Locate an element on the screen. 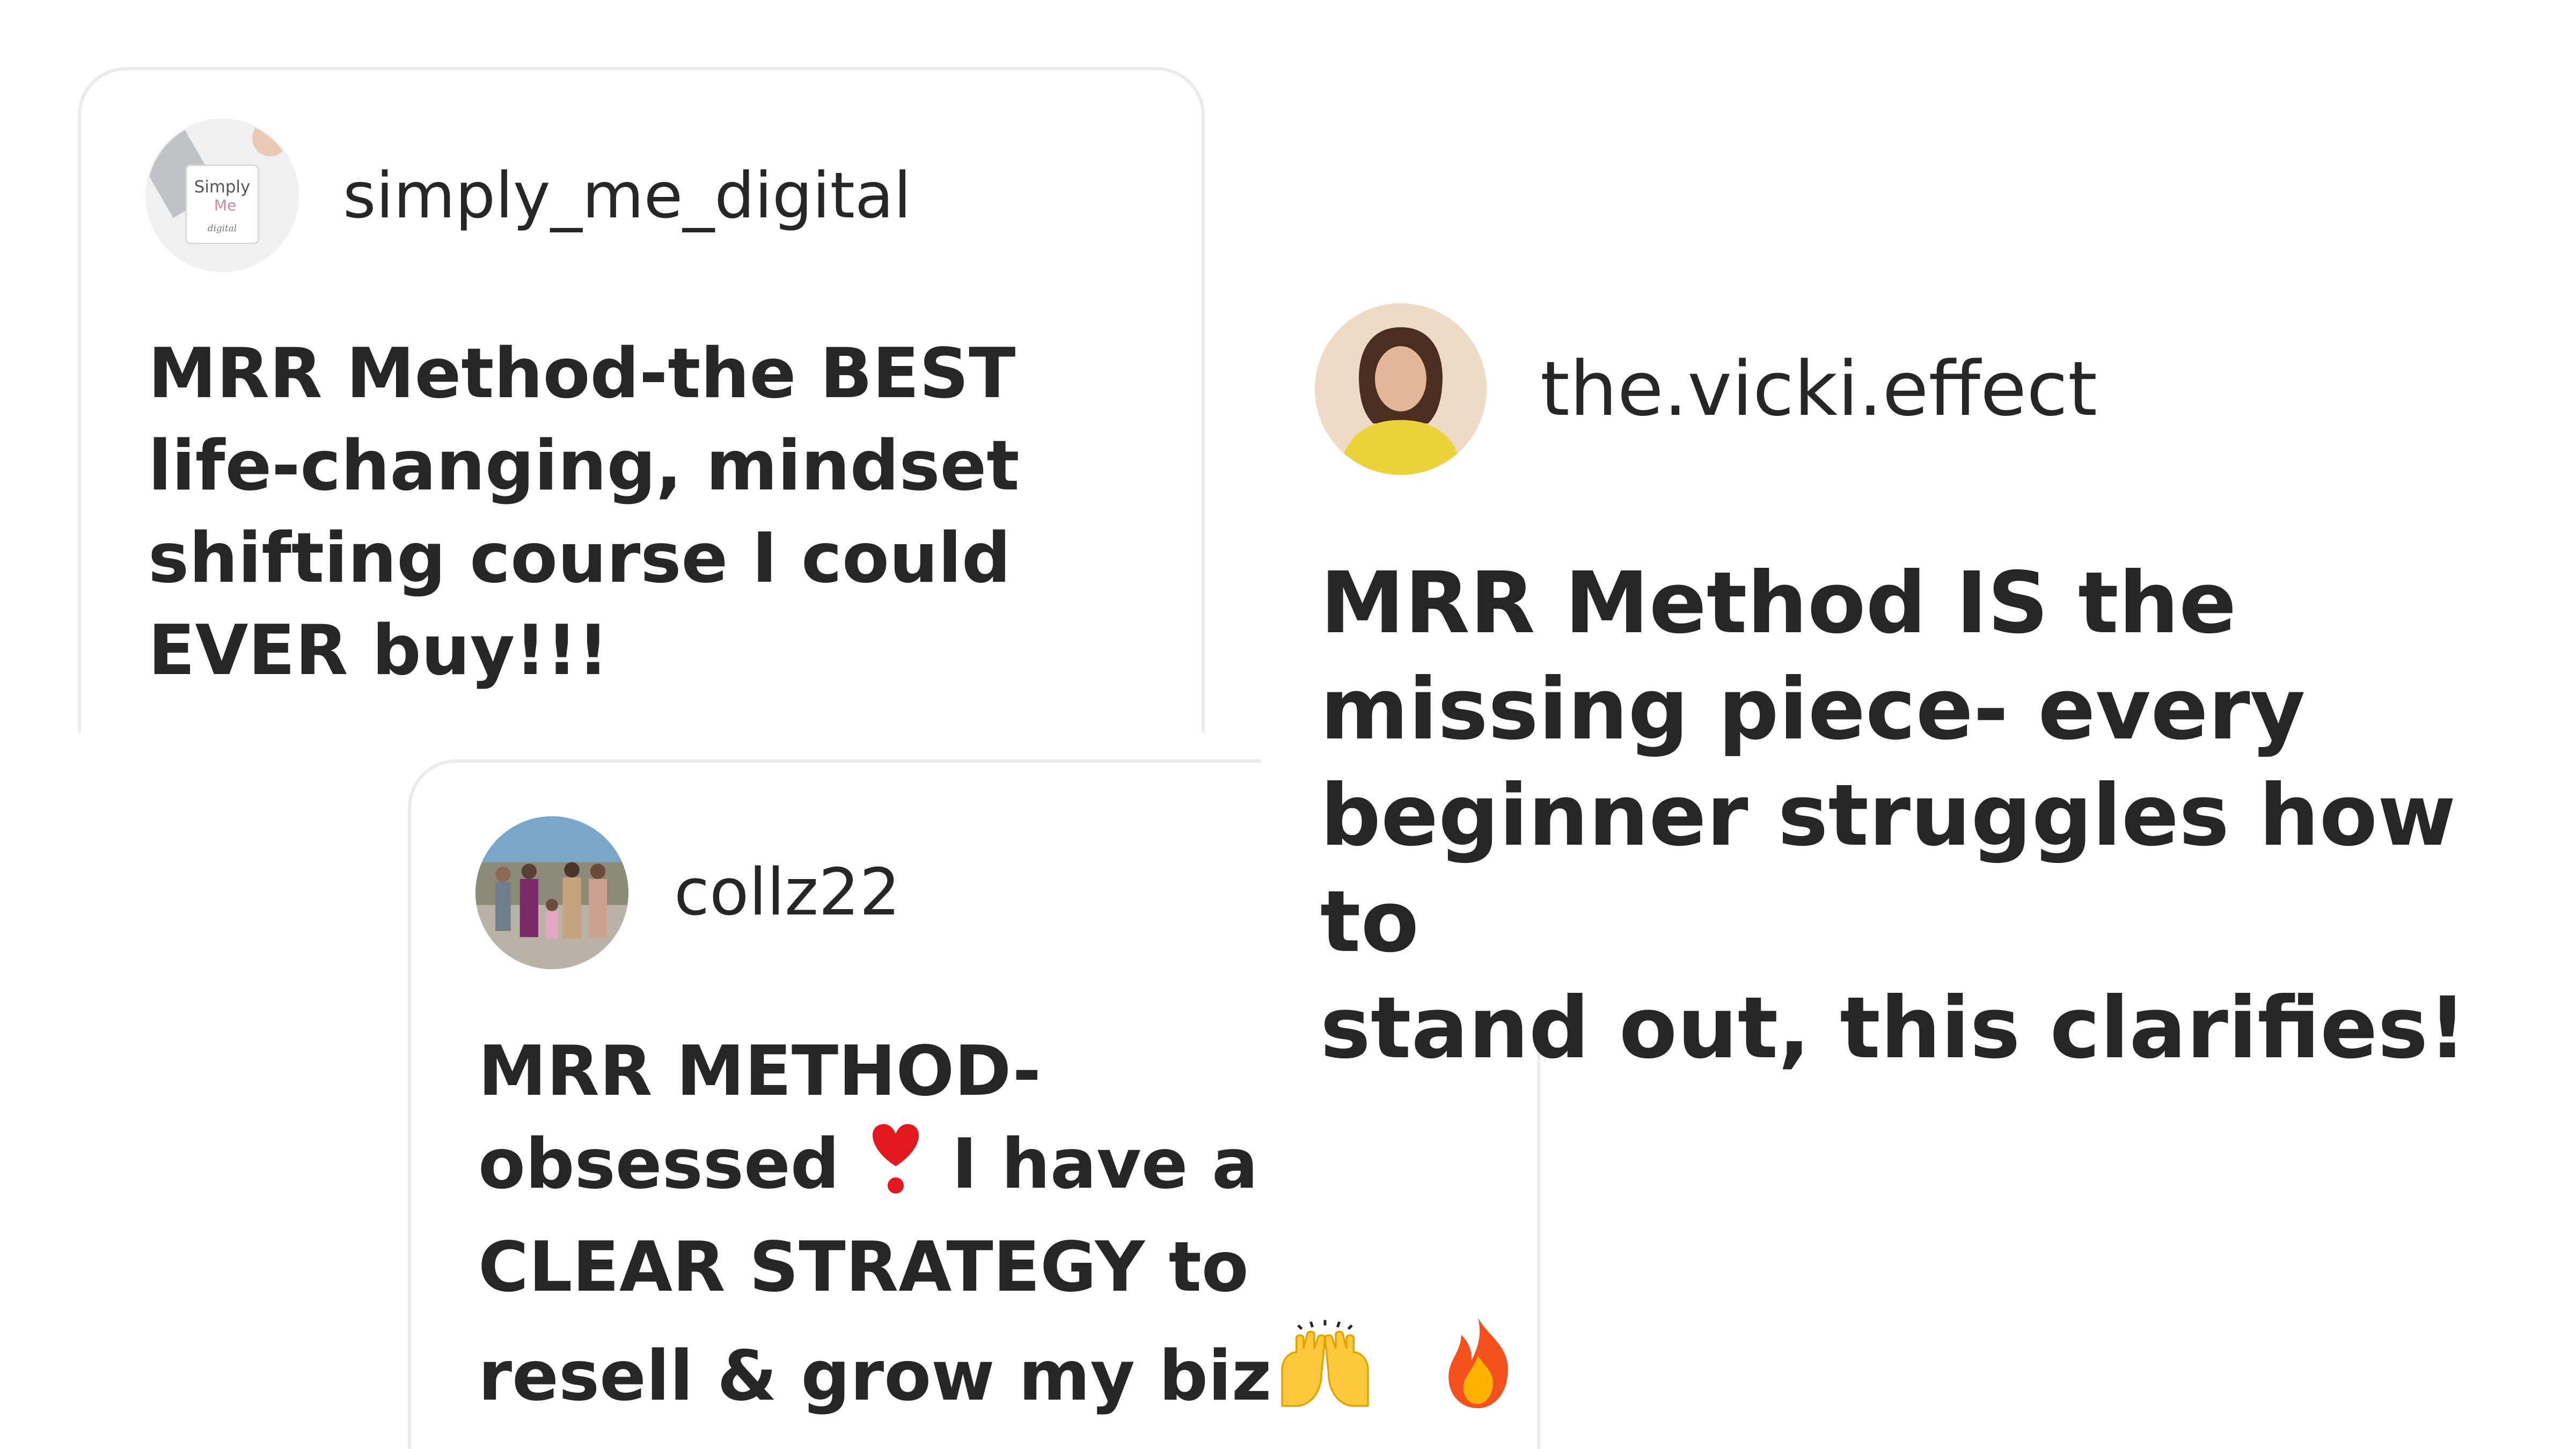  comment-header: the.vicki.effect is located at coordinates (1706, 389).